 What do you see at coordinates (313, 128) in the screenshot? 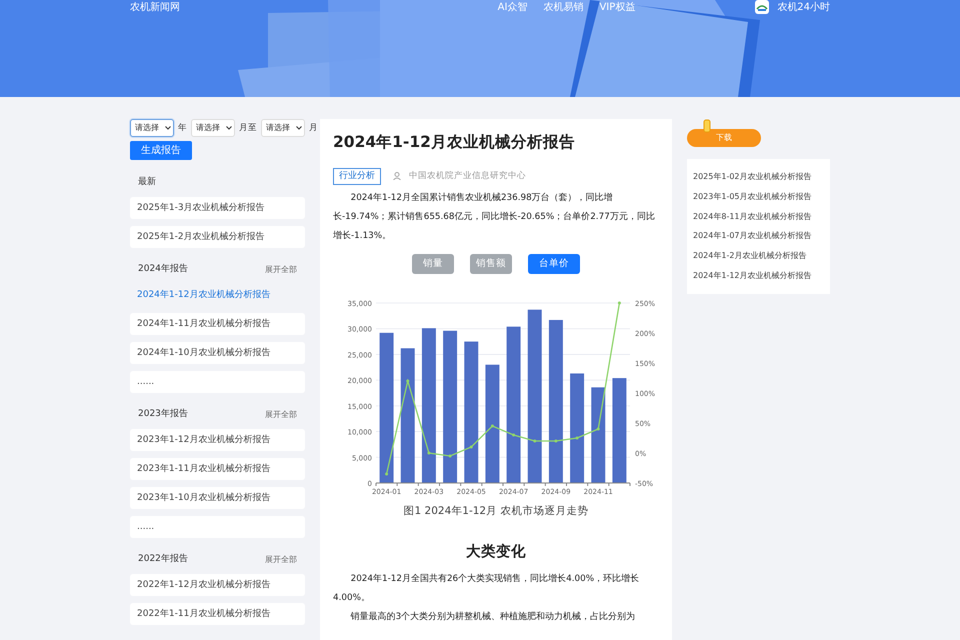
I see `select-suffix-label: 月` at bounding box center [313, 128].